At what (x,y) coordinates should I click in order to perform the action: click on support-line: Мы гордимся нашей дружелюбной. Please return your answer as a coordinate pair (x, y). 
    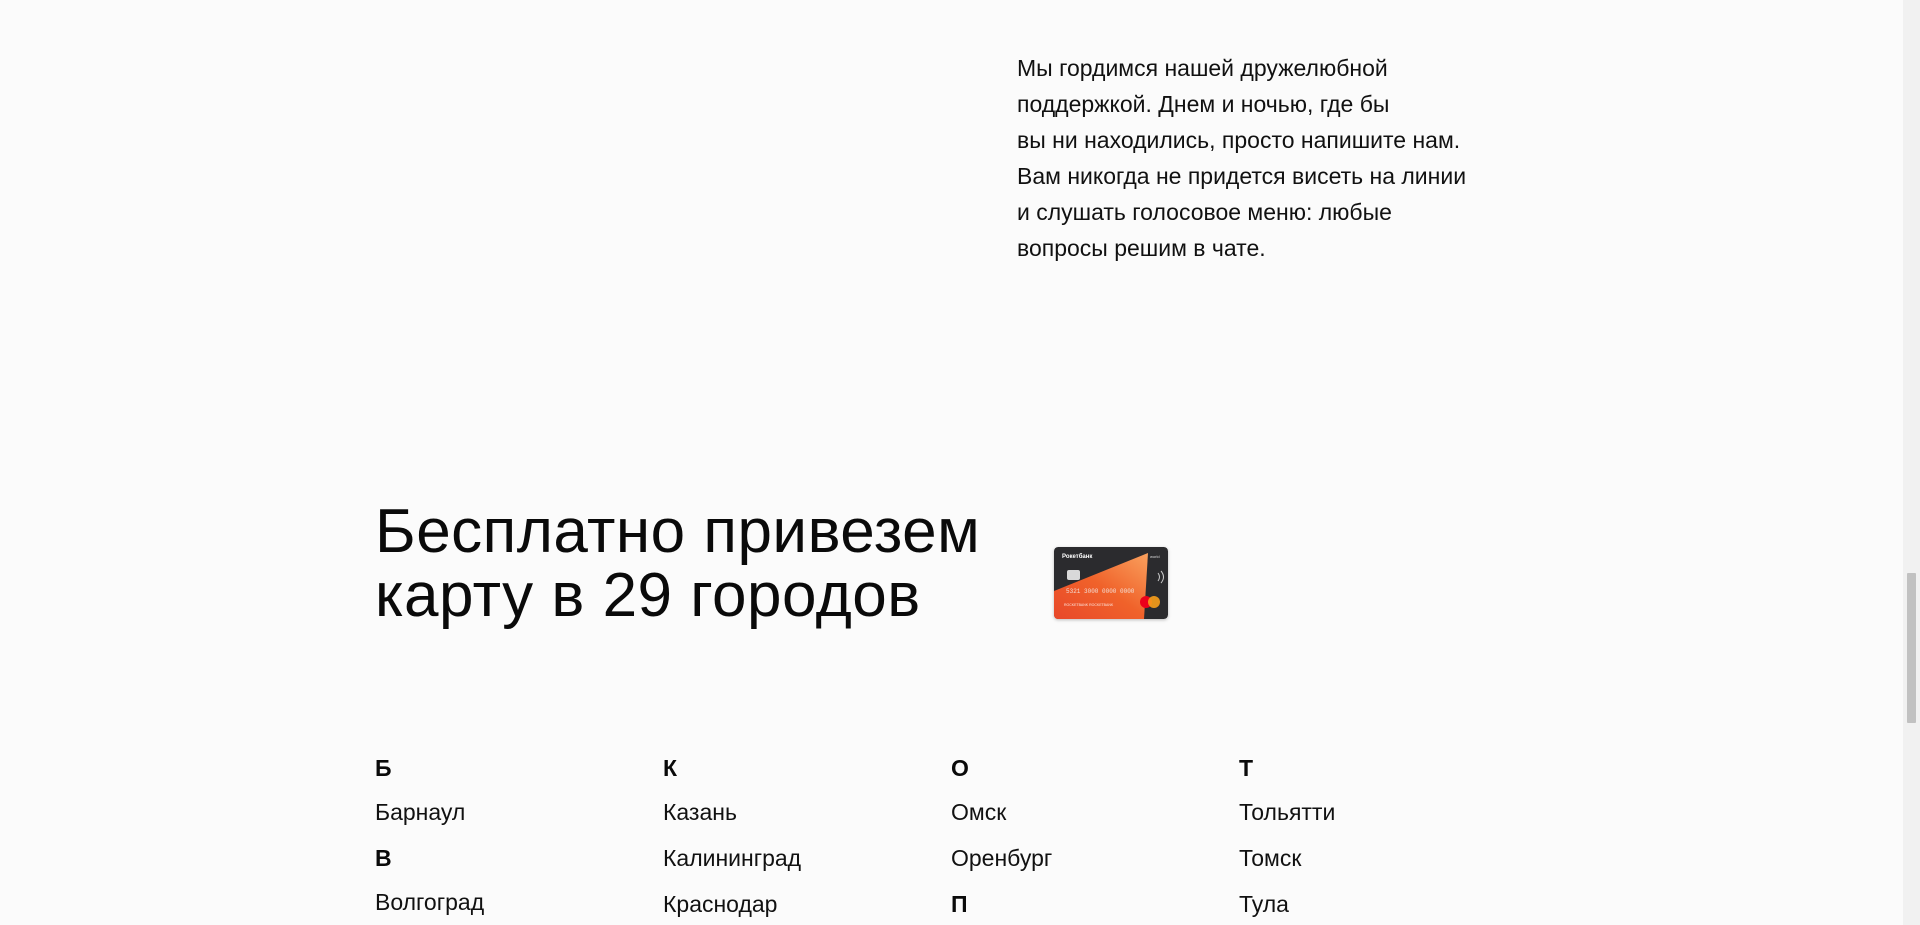
    Looking at the image, I should click on (1202, 68).